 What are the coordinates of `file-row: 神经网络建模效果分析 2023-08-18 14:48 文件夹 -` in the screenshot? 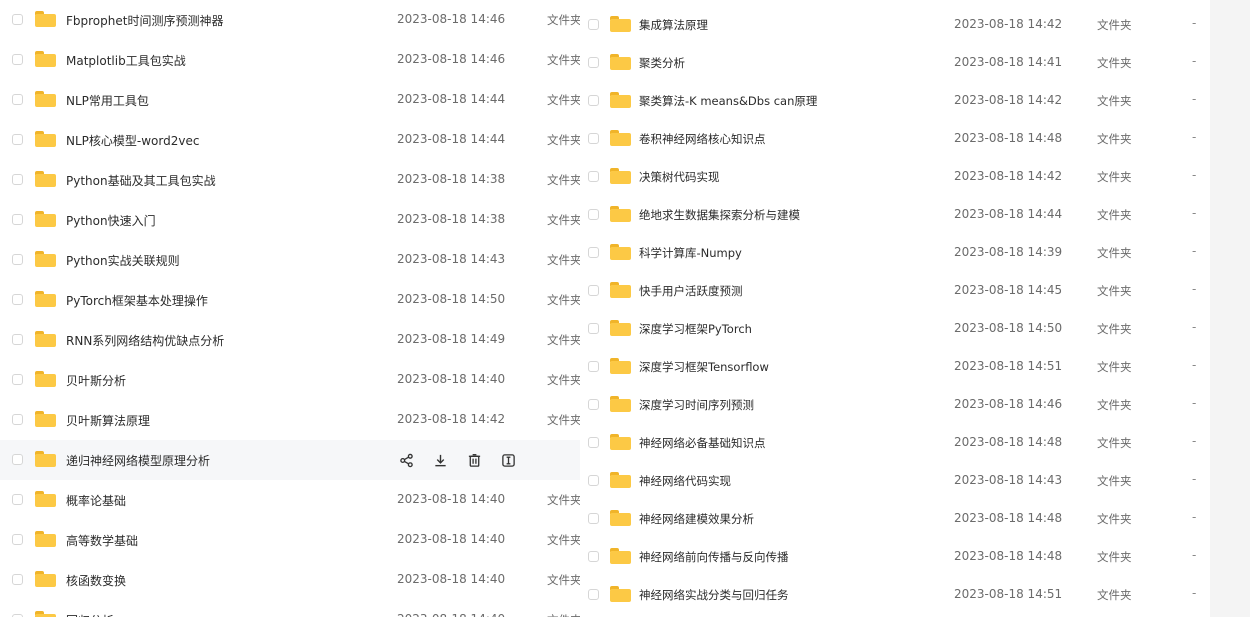 It's located at (895, 519).